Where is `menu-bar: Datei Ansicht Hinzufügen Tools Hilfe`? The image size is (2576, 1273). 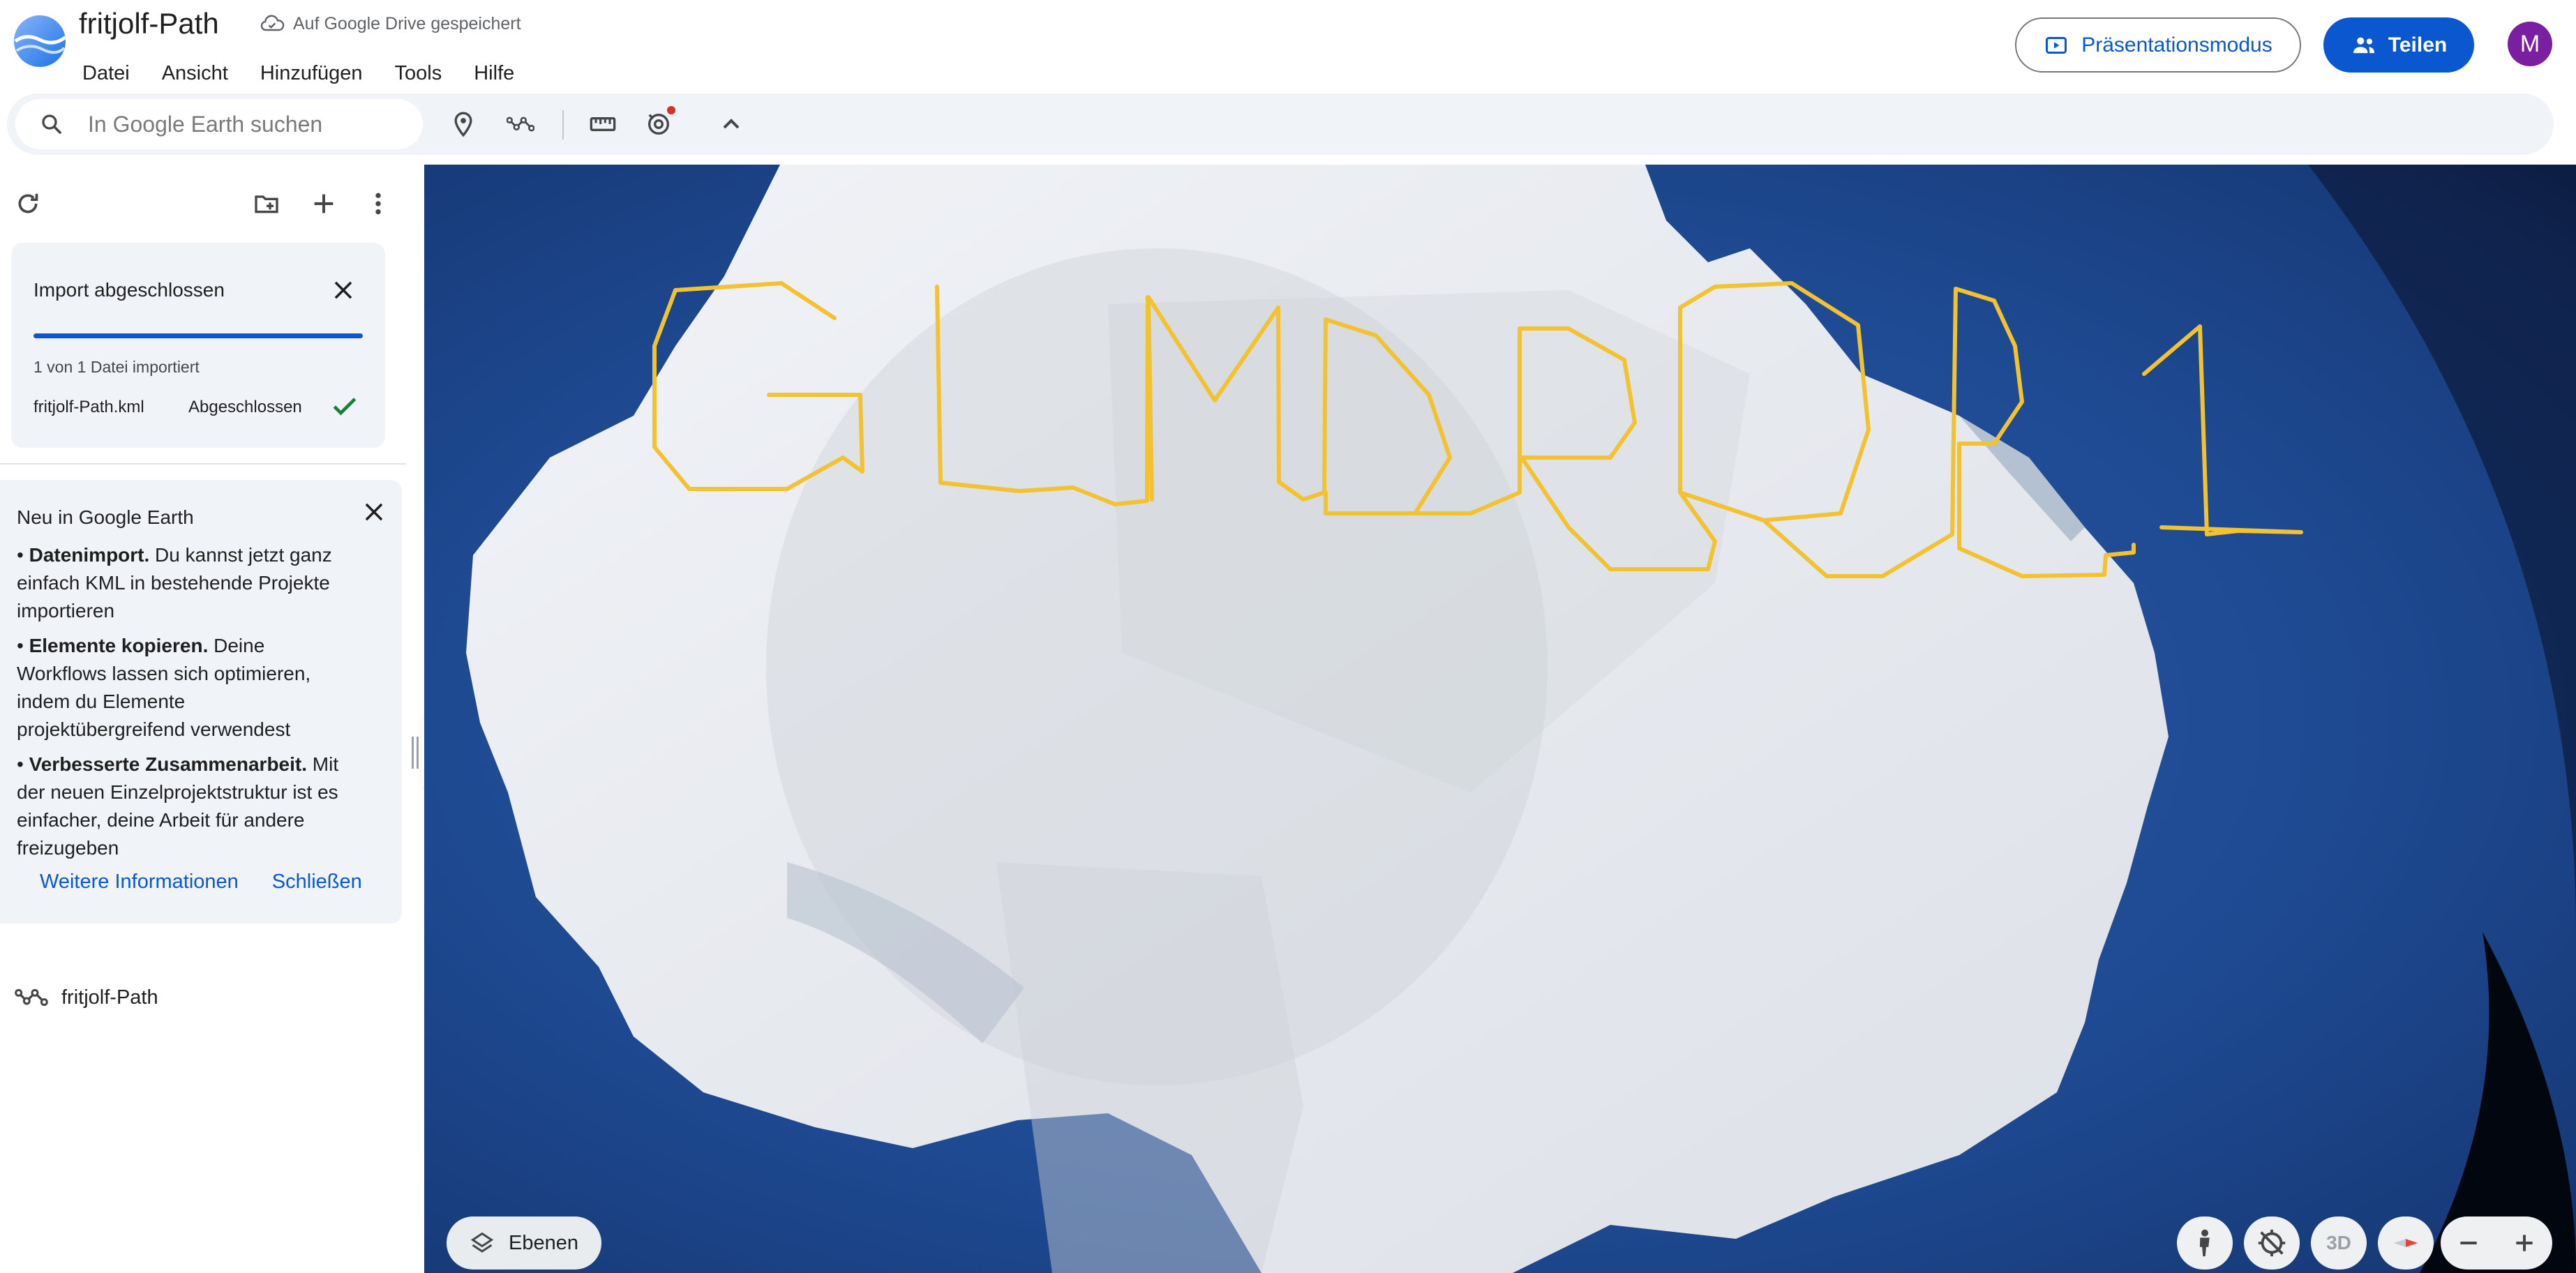 menu-bar: Datei Ansicht Hinzufügen Tools Hilfe is located at coordinates (305, 73).